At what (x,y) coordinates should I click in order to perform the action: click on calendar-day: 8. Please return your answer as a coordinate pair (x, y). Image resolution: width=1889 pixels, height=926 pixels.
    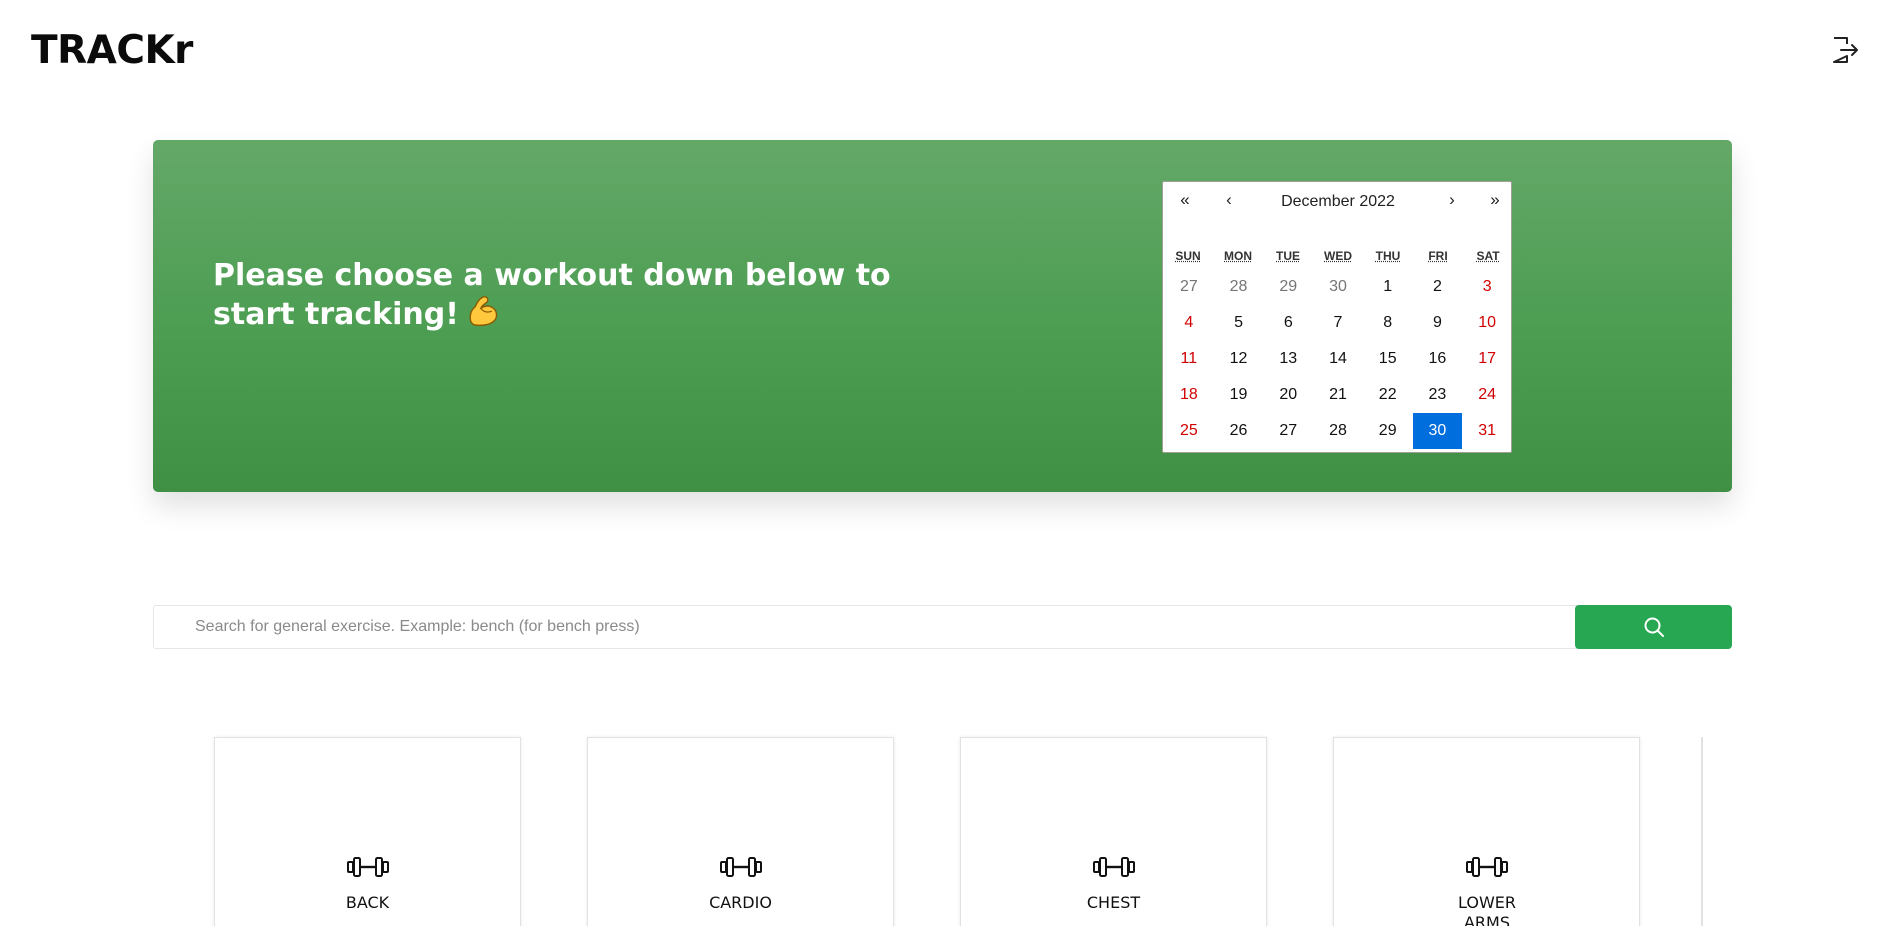
    Looking at the image, I should click on (1388, 323).